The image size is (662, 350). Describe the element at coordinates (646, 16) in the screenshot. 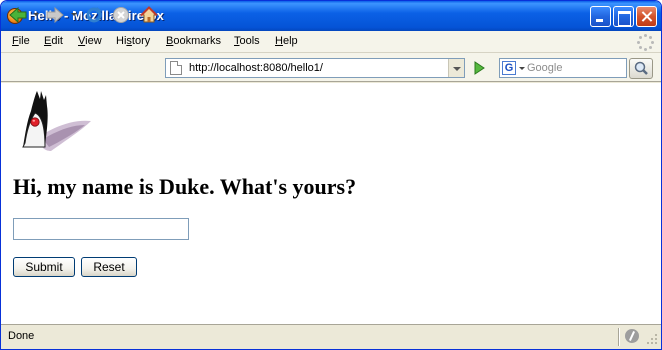

I see `close-button` at that location.